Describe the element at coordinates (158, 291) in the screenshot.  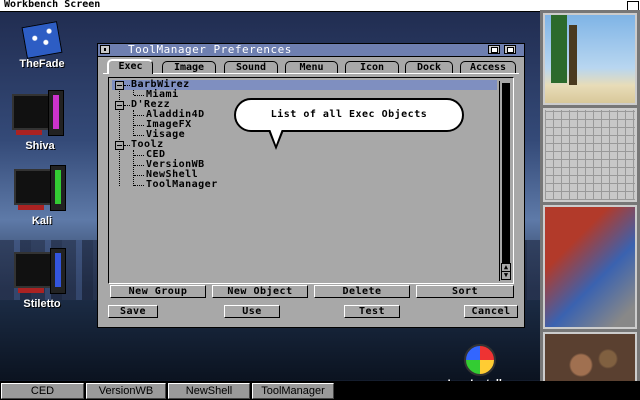
I see `new-group-button: New Group` at that location.